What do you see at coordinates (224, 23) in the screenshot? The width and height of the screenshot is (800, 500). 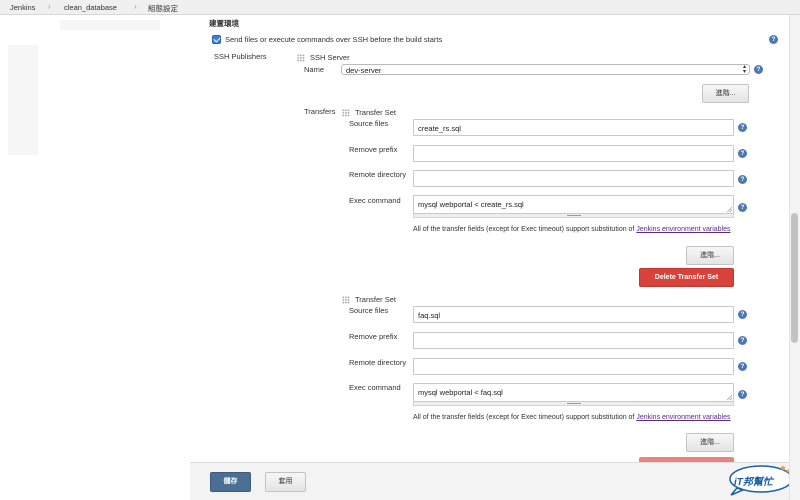 I see `build-environment-heading: 建置環境` at bounding box center [224, 23].